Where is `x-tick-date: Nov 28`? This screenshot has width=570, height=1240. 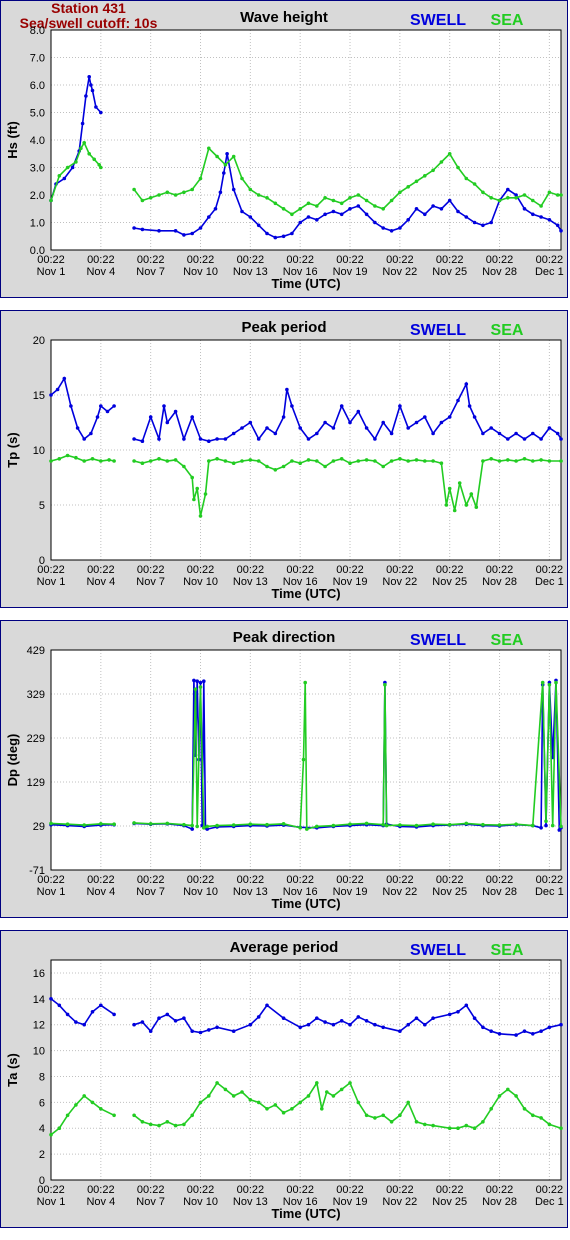
x-tick-date: Nov 28 is located at coordinates (499, 892).